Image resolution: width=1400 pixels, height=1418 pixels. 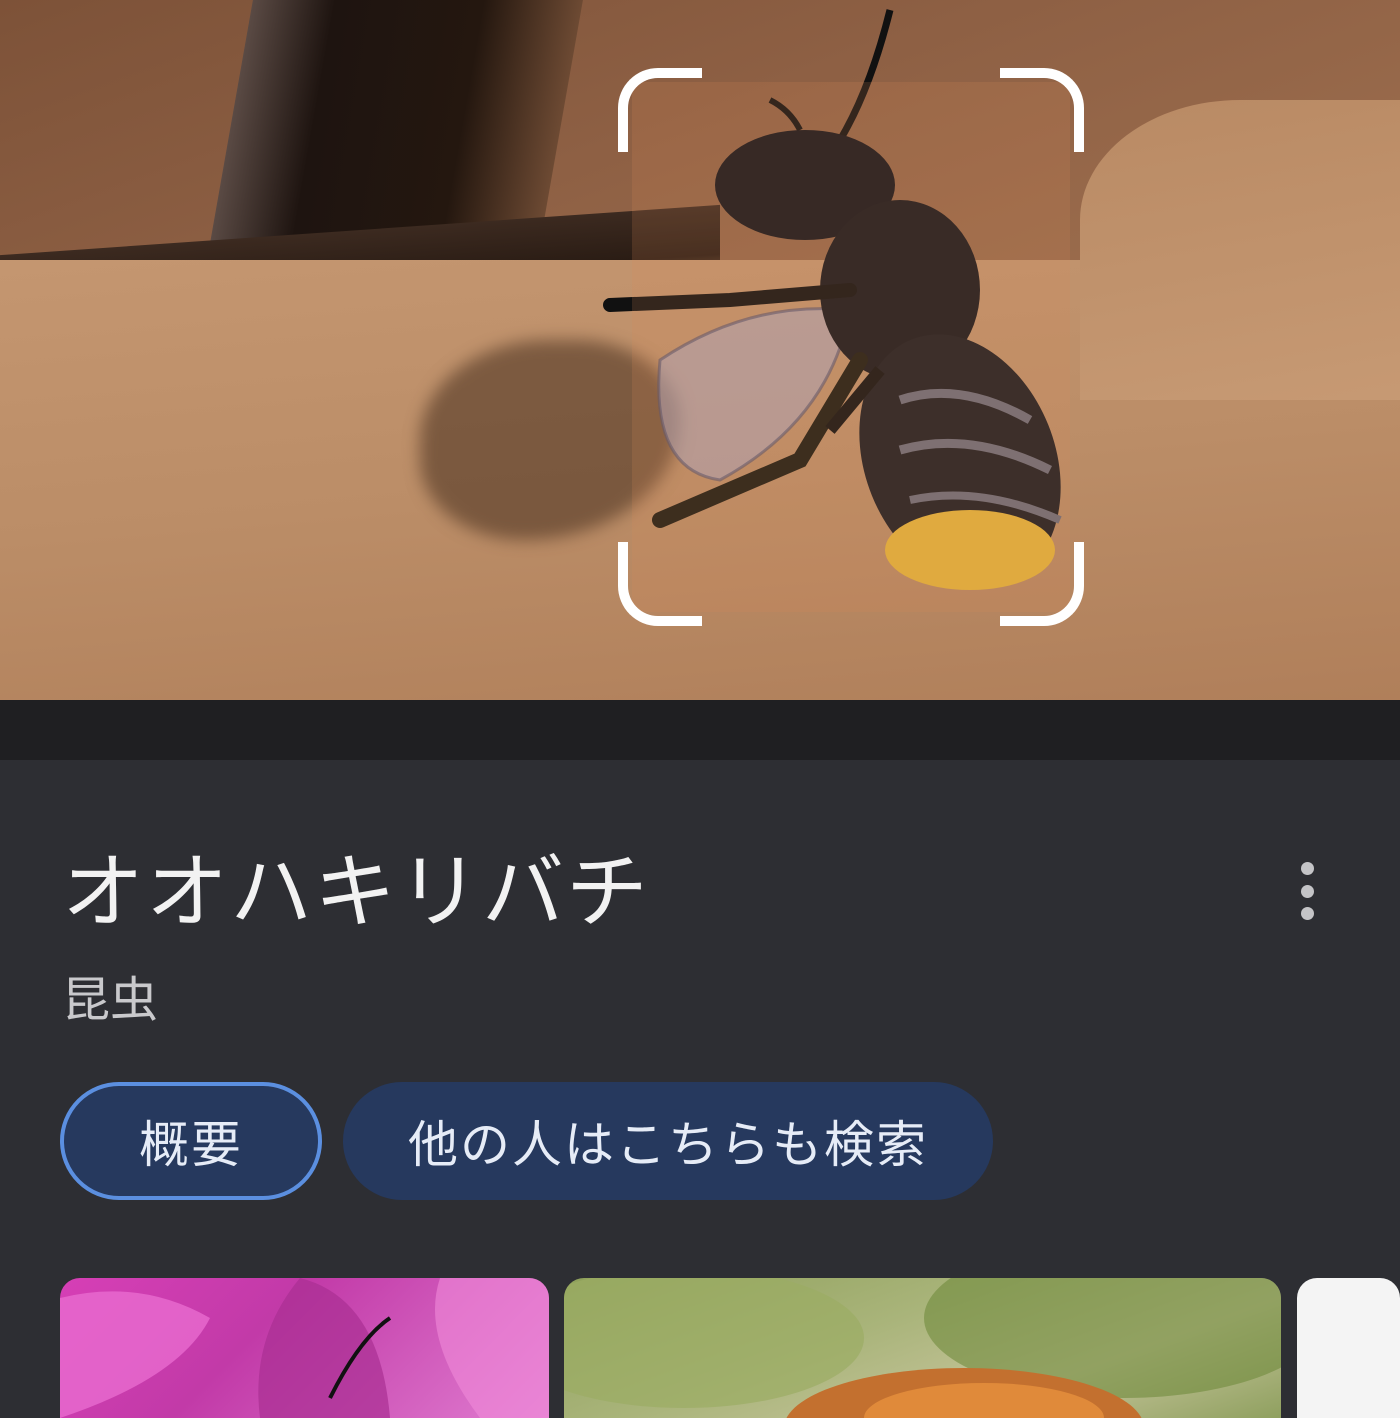 What do you see at coordinates (660, 110) in the screenshot?
I see `crop-handle-top-left` at bounding box center [660, 110].